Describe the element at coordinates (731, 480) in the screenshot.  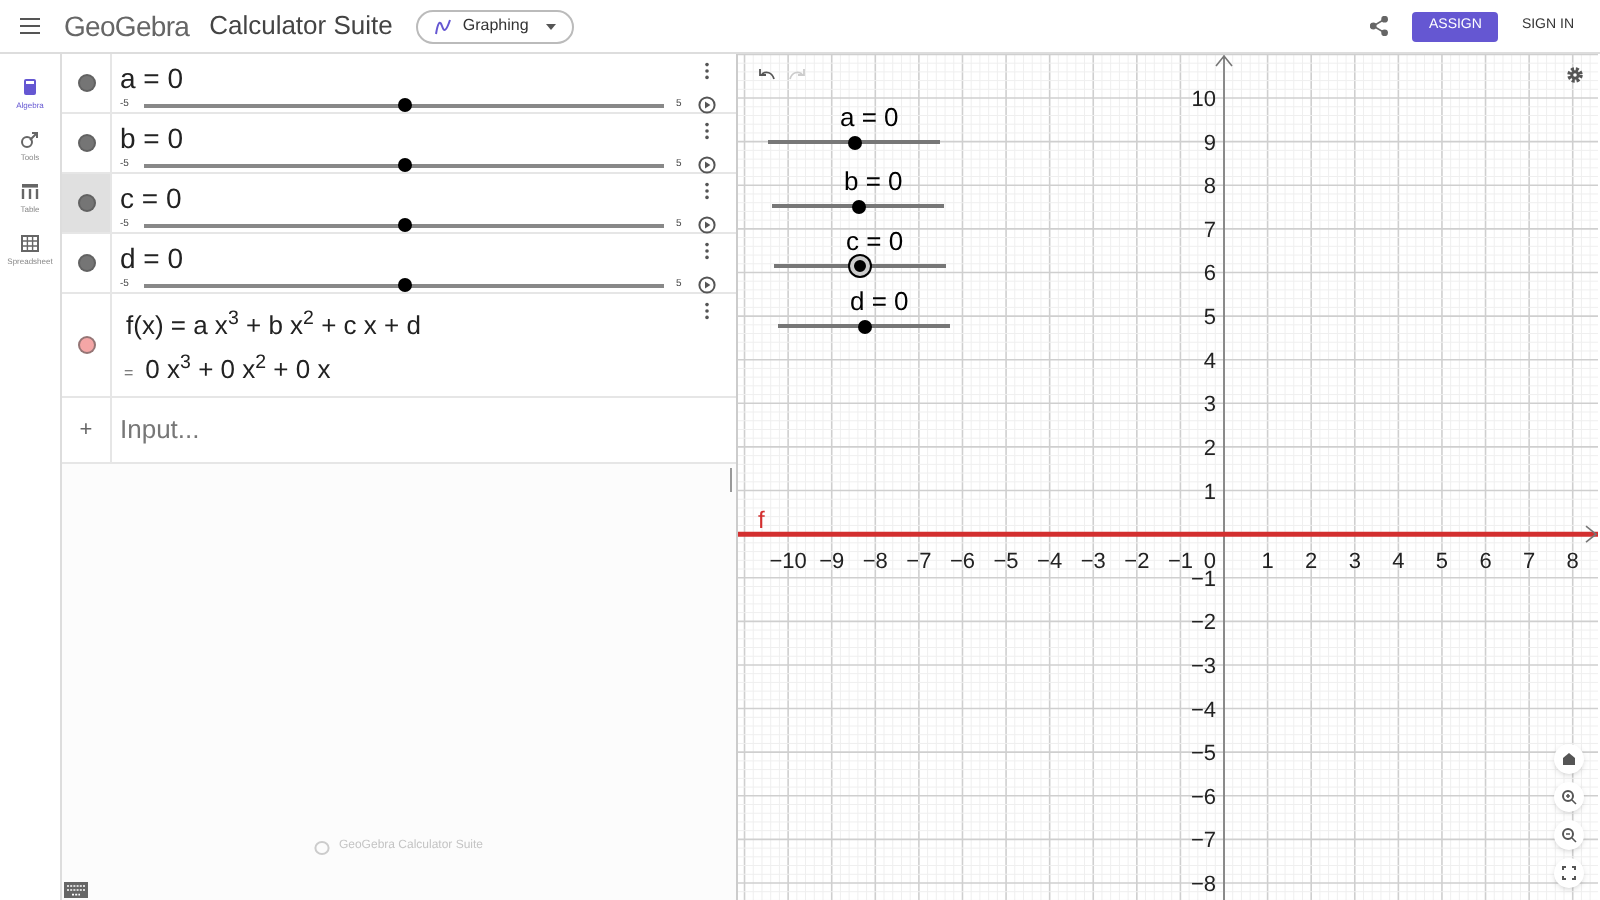
I see `scrollbar` at that location.